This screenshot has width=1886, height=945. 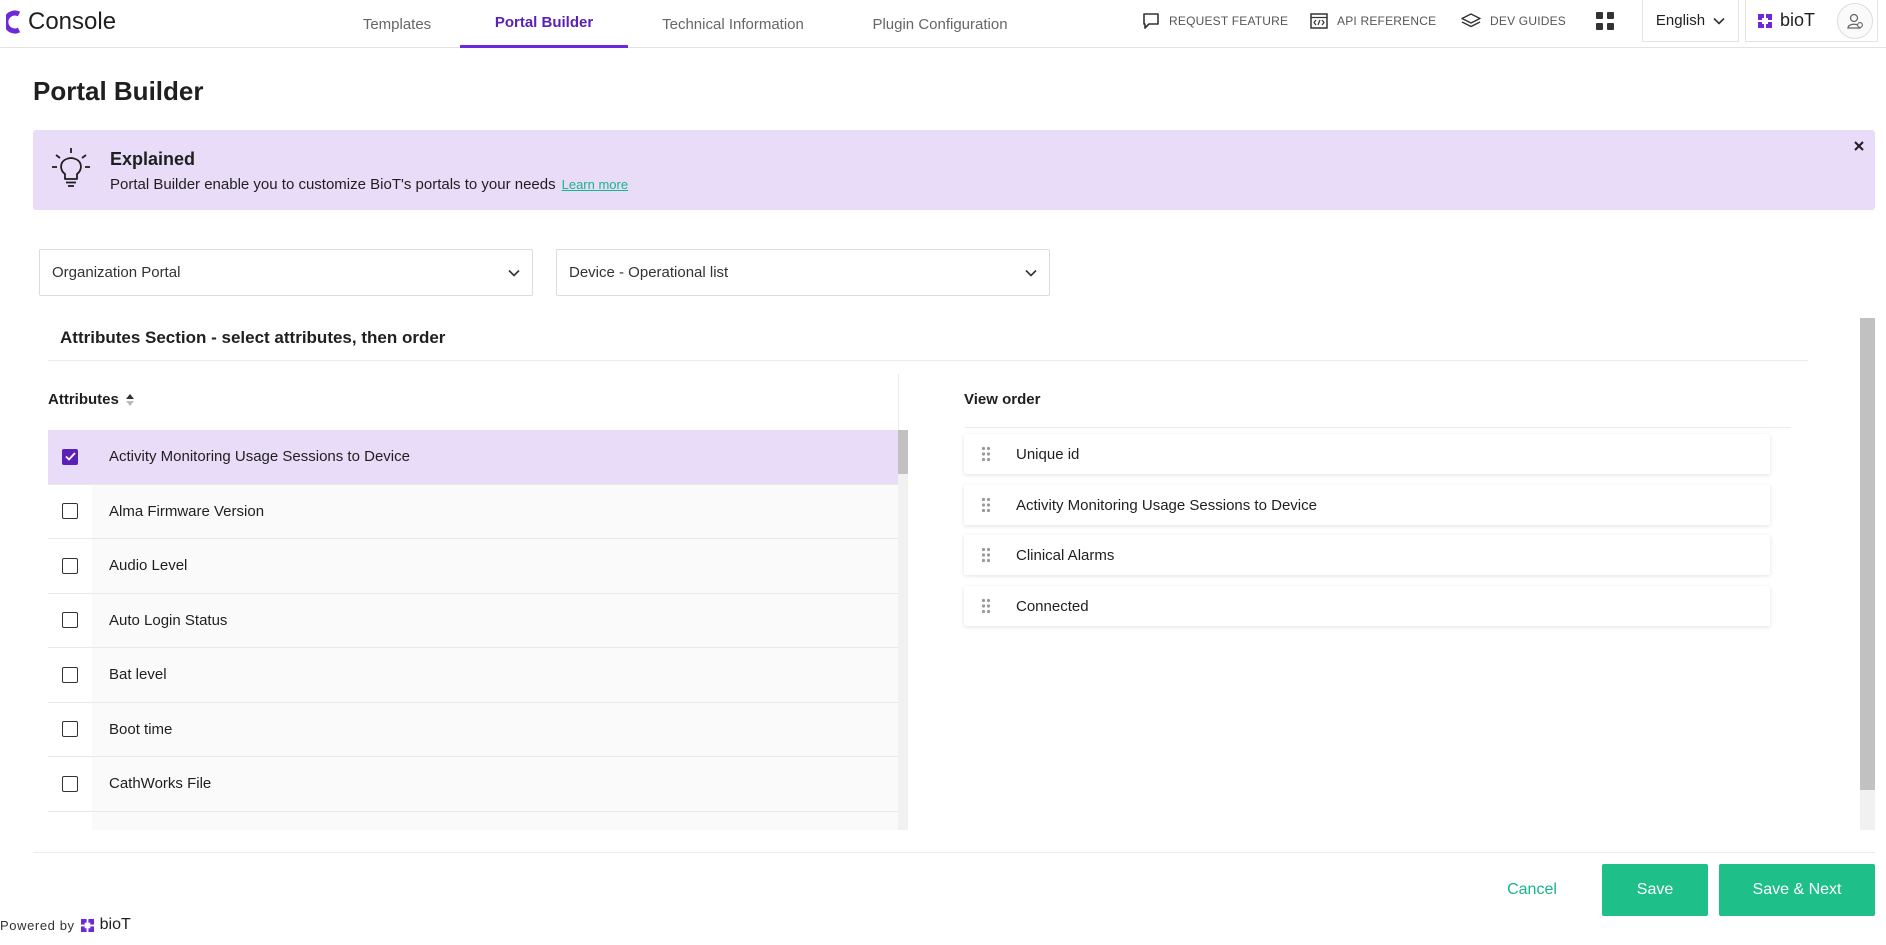 What do you see at coordinates (1655, 890) in the screenshot?
I see `save-button: Save` at bounding box center [1655, 890].